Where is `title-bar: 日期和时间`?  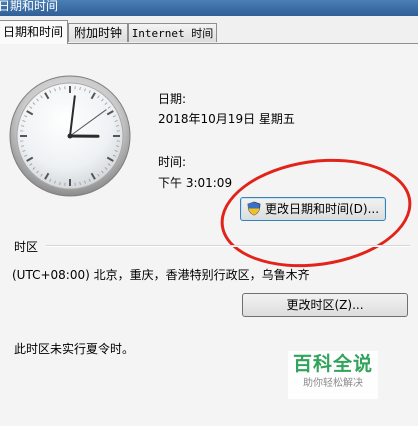 title-bar: 日期和时间 is located at coordinates (209, 8).